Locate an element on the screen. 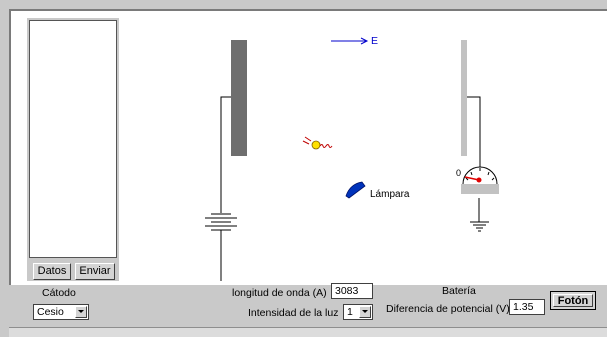 The image size is (607, 337). anode-plate is located at coordinates (464, 98).